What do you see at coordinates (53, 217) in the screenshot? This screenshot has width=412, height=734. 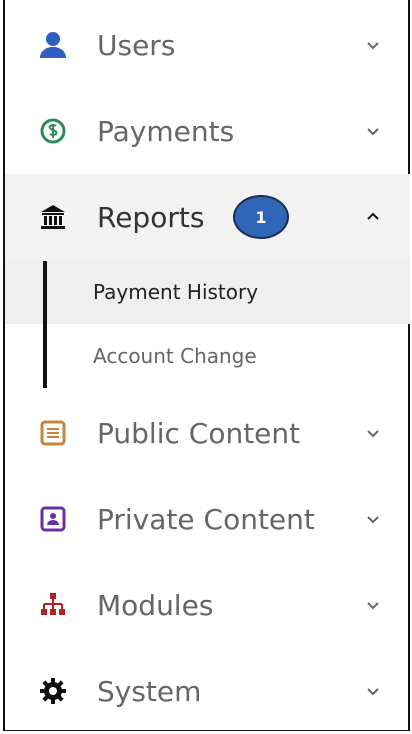 I see `bank-icon` at bounding box center [53, 217].